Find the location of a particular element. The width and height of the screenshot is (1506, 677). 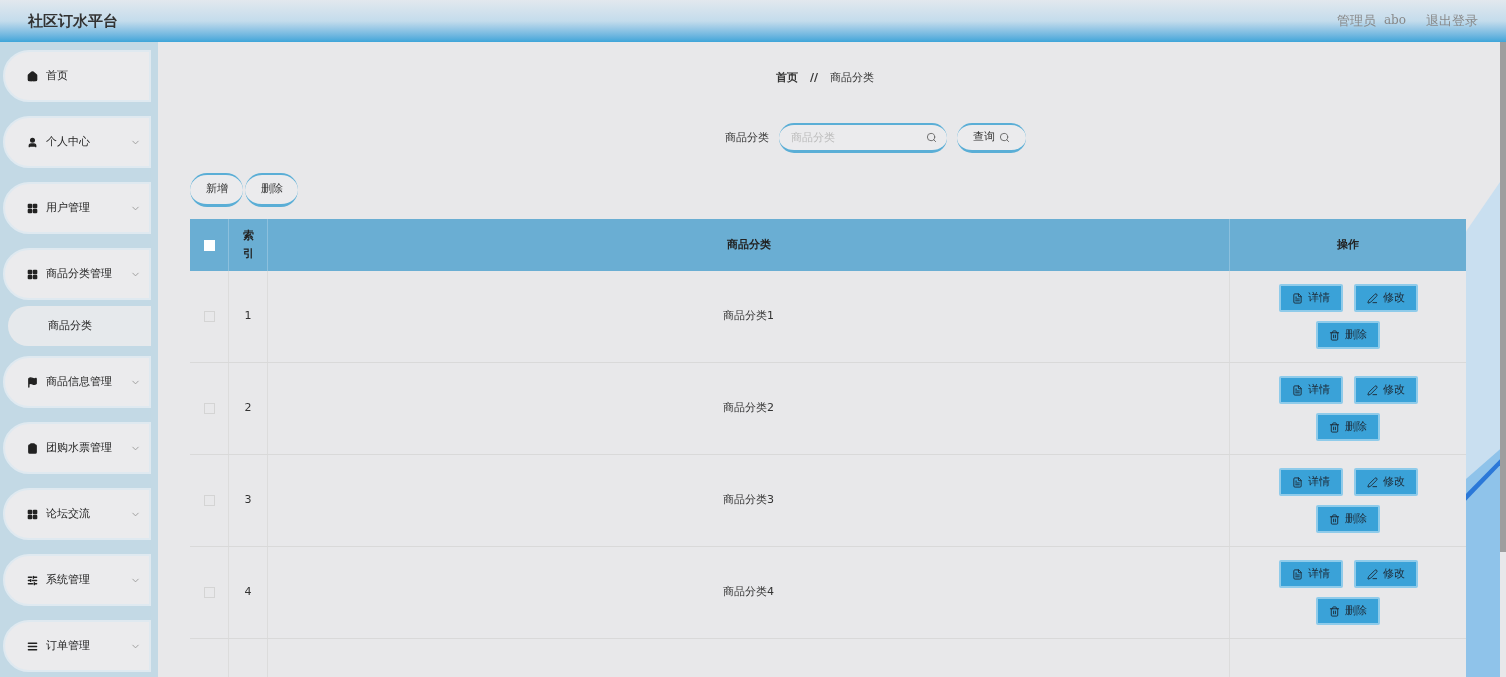

user-role: 管理员 is located at coordinates (1356, 21).